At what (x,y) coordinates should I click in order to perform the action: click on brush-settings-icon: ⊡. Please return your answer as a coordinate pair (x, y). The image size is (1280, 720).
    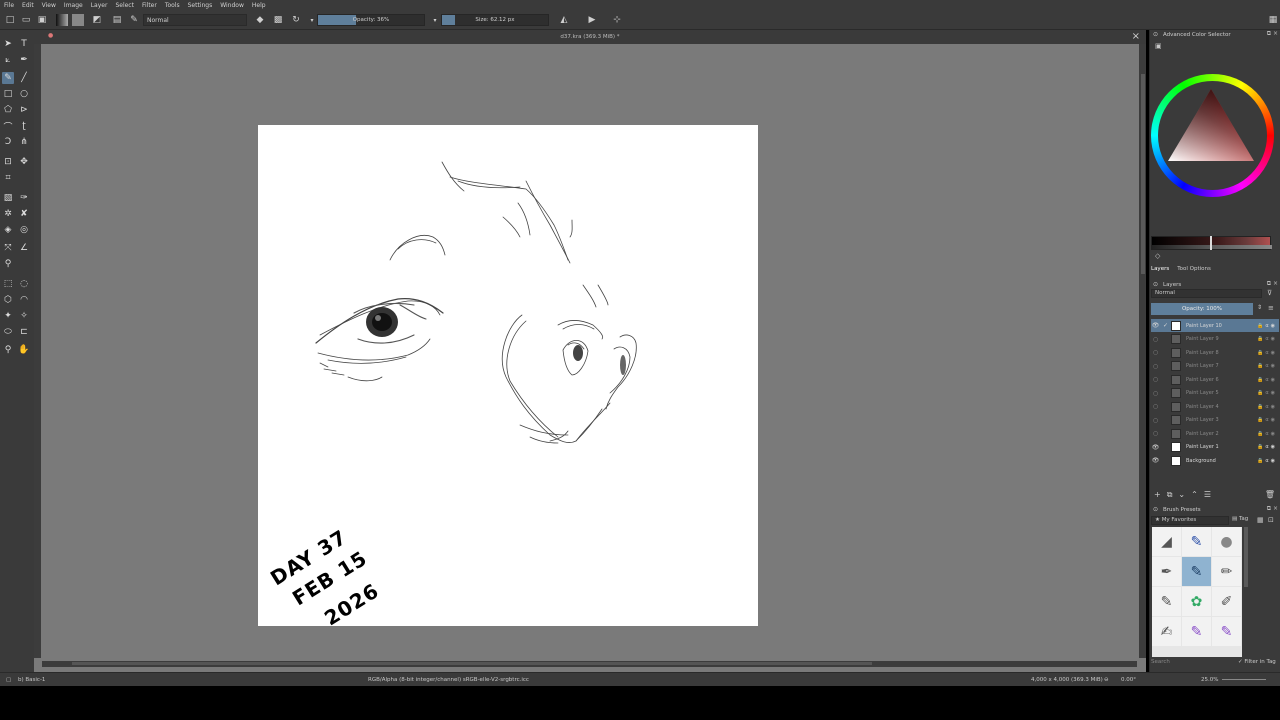
    Looking at the image, I should click on (1271, 520).